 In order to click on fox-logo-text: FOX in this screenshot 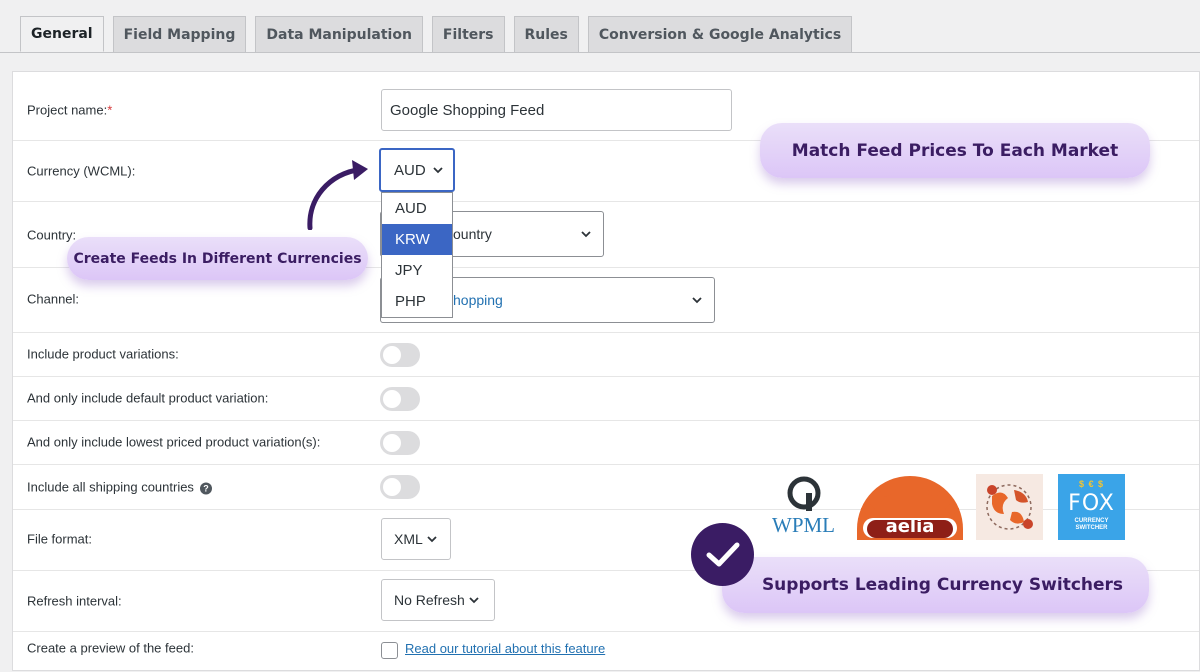, I will do `click(1091, 503)`.